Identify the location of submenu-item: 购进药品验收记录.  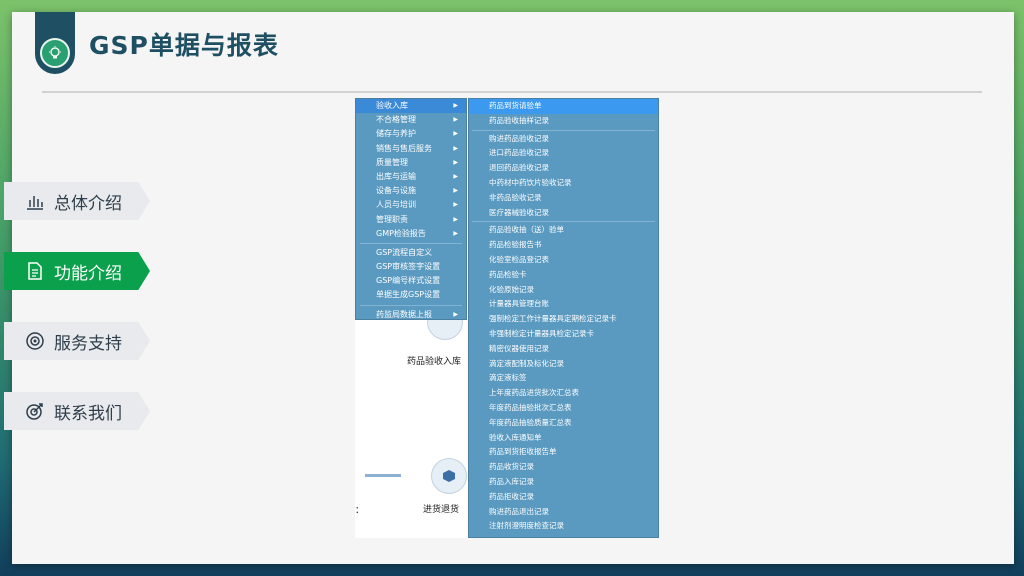
(563, 139).